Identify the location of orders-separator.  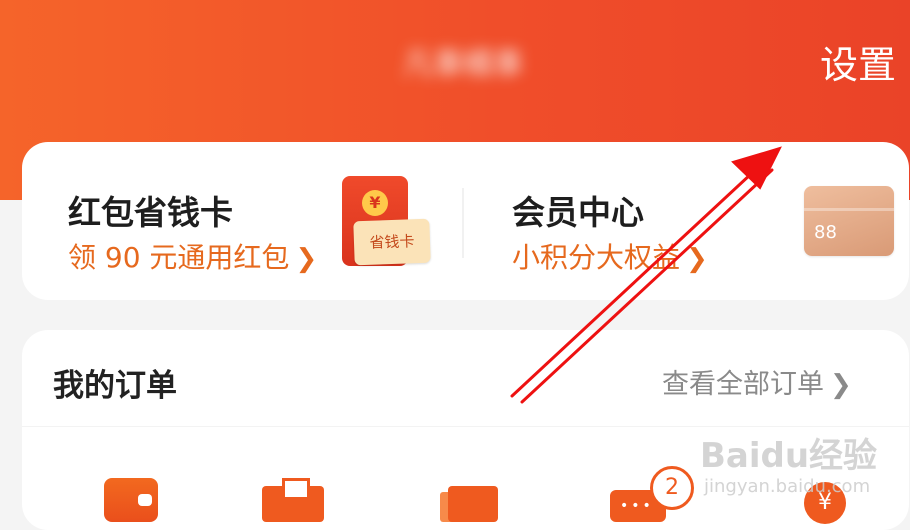
(465, 426).